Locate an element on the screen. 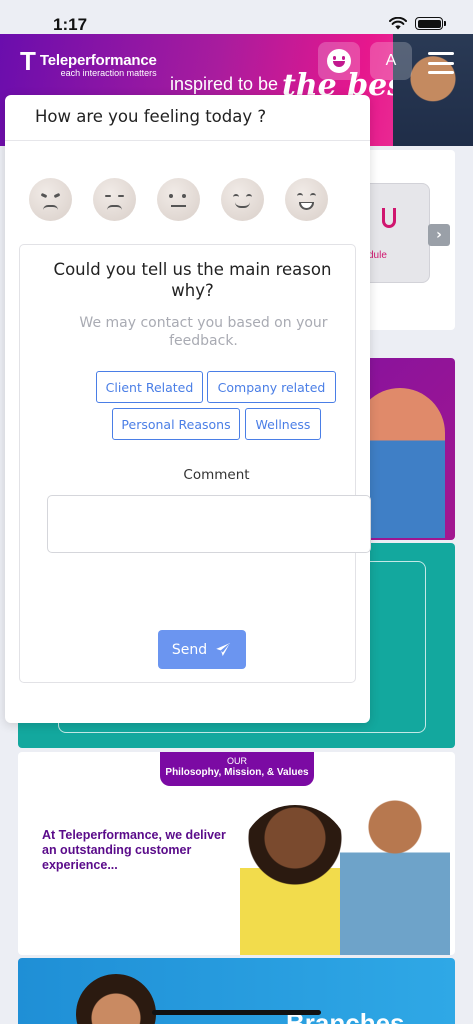  module-icon is located at coordinates (389, 218).